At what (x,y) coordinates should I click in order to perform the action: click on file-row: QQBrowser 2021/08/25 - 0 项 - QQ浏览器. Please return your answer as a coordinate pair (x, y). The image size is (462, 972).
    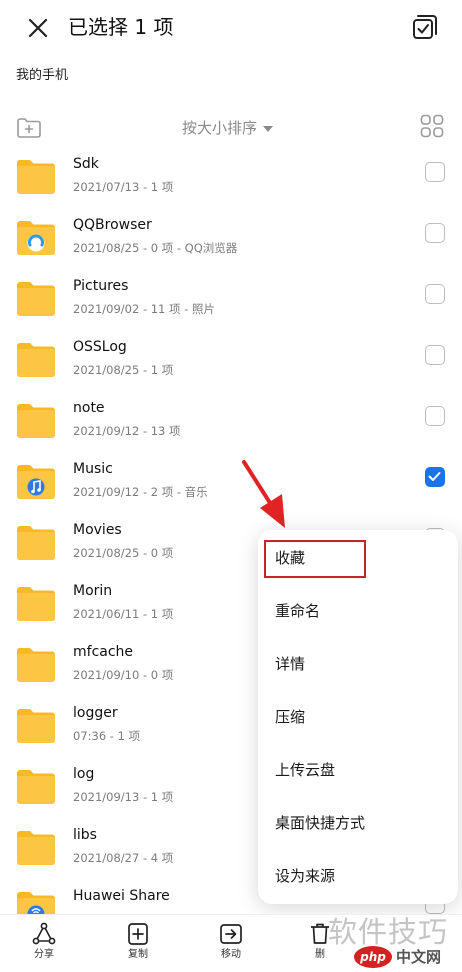
    Looking at the image, I should click on (231, 241).